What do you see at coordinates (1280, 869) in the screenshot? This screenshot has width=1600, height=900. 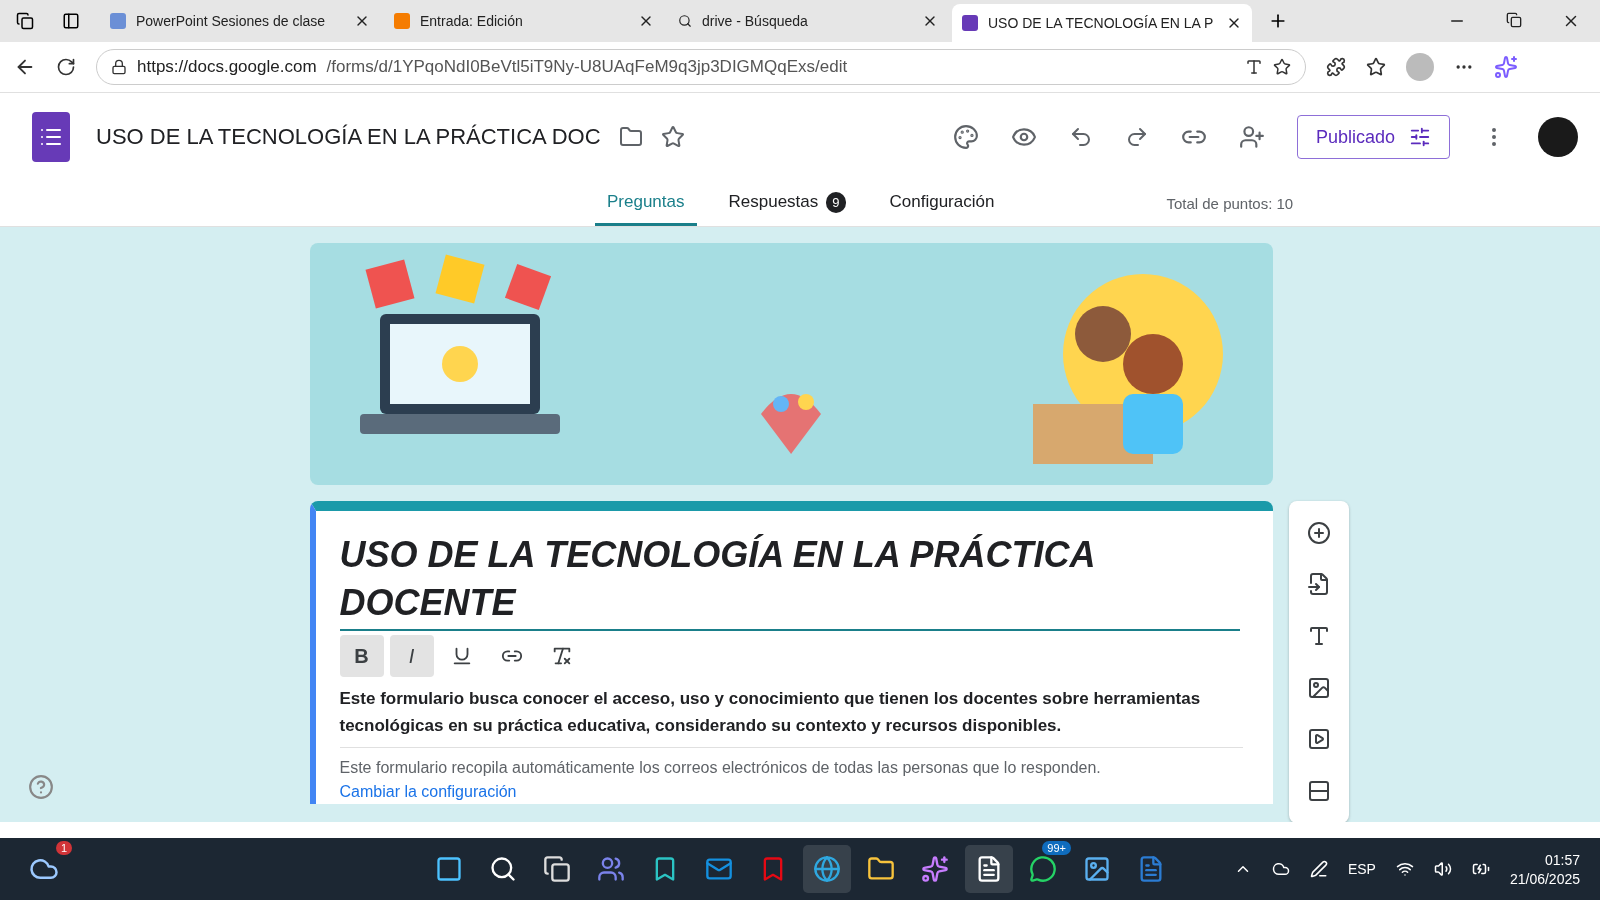 I see `cloud-icon` at bounding box center [1280, 869].